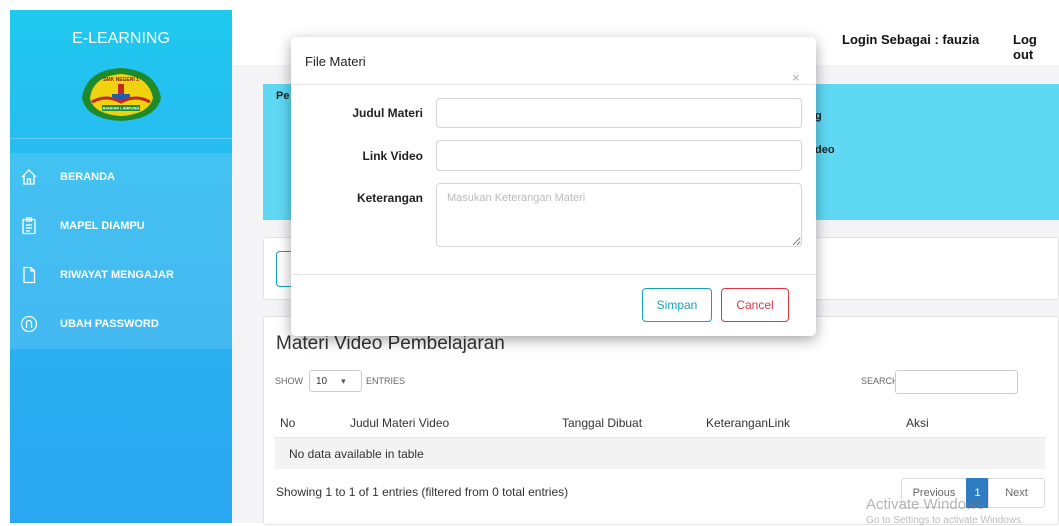 The width and height of the screenshot is (1059, 526). What do you see at coordinates (392, 156) in the screenshot?
I see `link-video-label: Link Video` at bounding box center [392, 156].